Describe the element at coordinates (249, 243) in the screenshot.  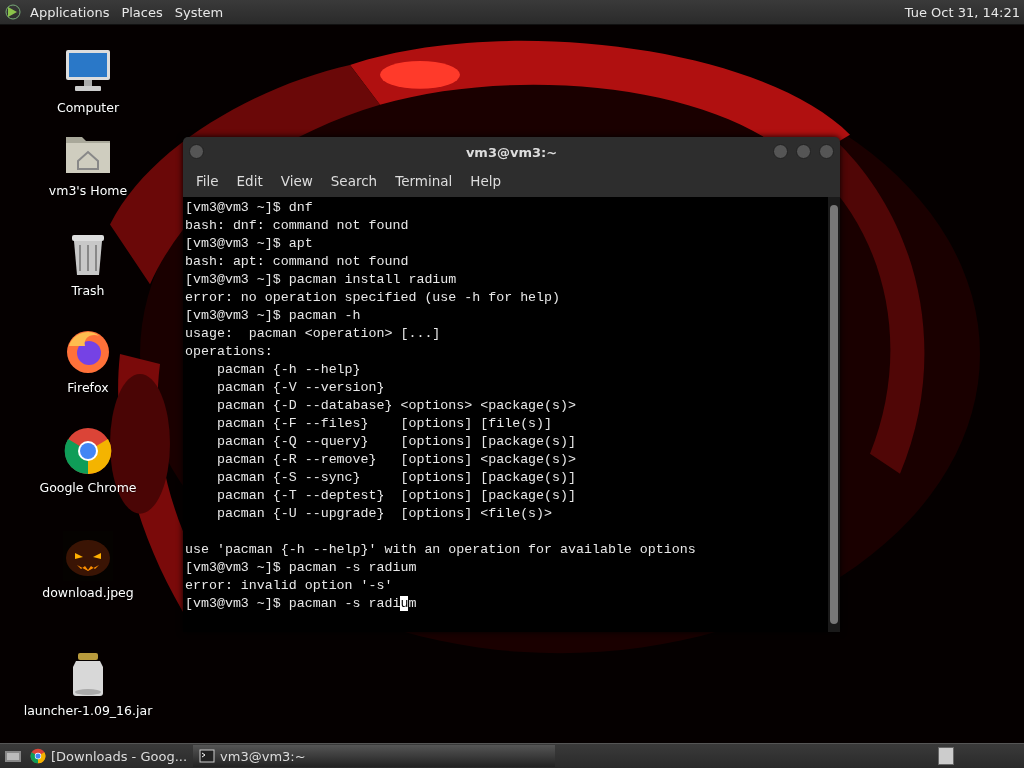
I see `terminal-line: [vm3@vm3 ~]$ apt` at that location.